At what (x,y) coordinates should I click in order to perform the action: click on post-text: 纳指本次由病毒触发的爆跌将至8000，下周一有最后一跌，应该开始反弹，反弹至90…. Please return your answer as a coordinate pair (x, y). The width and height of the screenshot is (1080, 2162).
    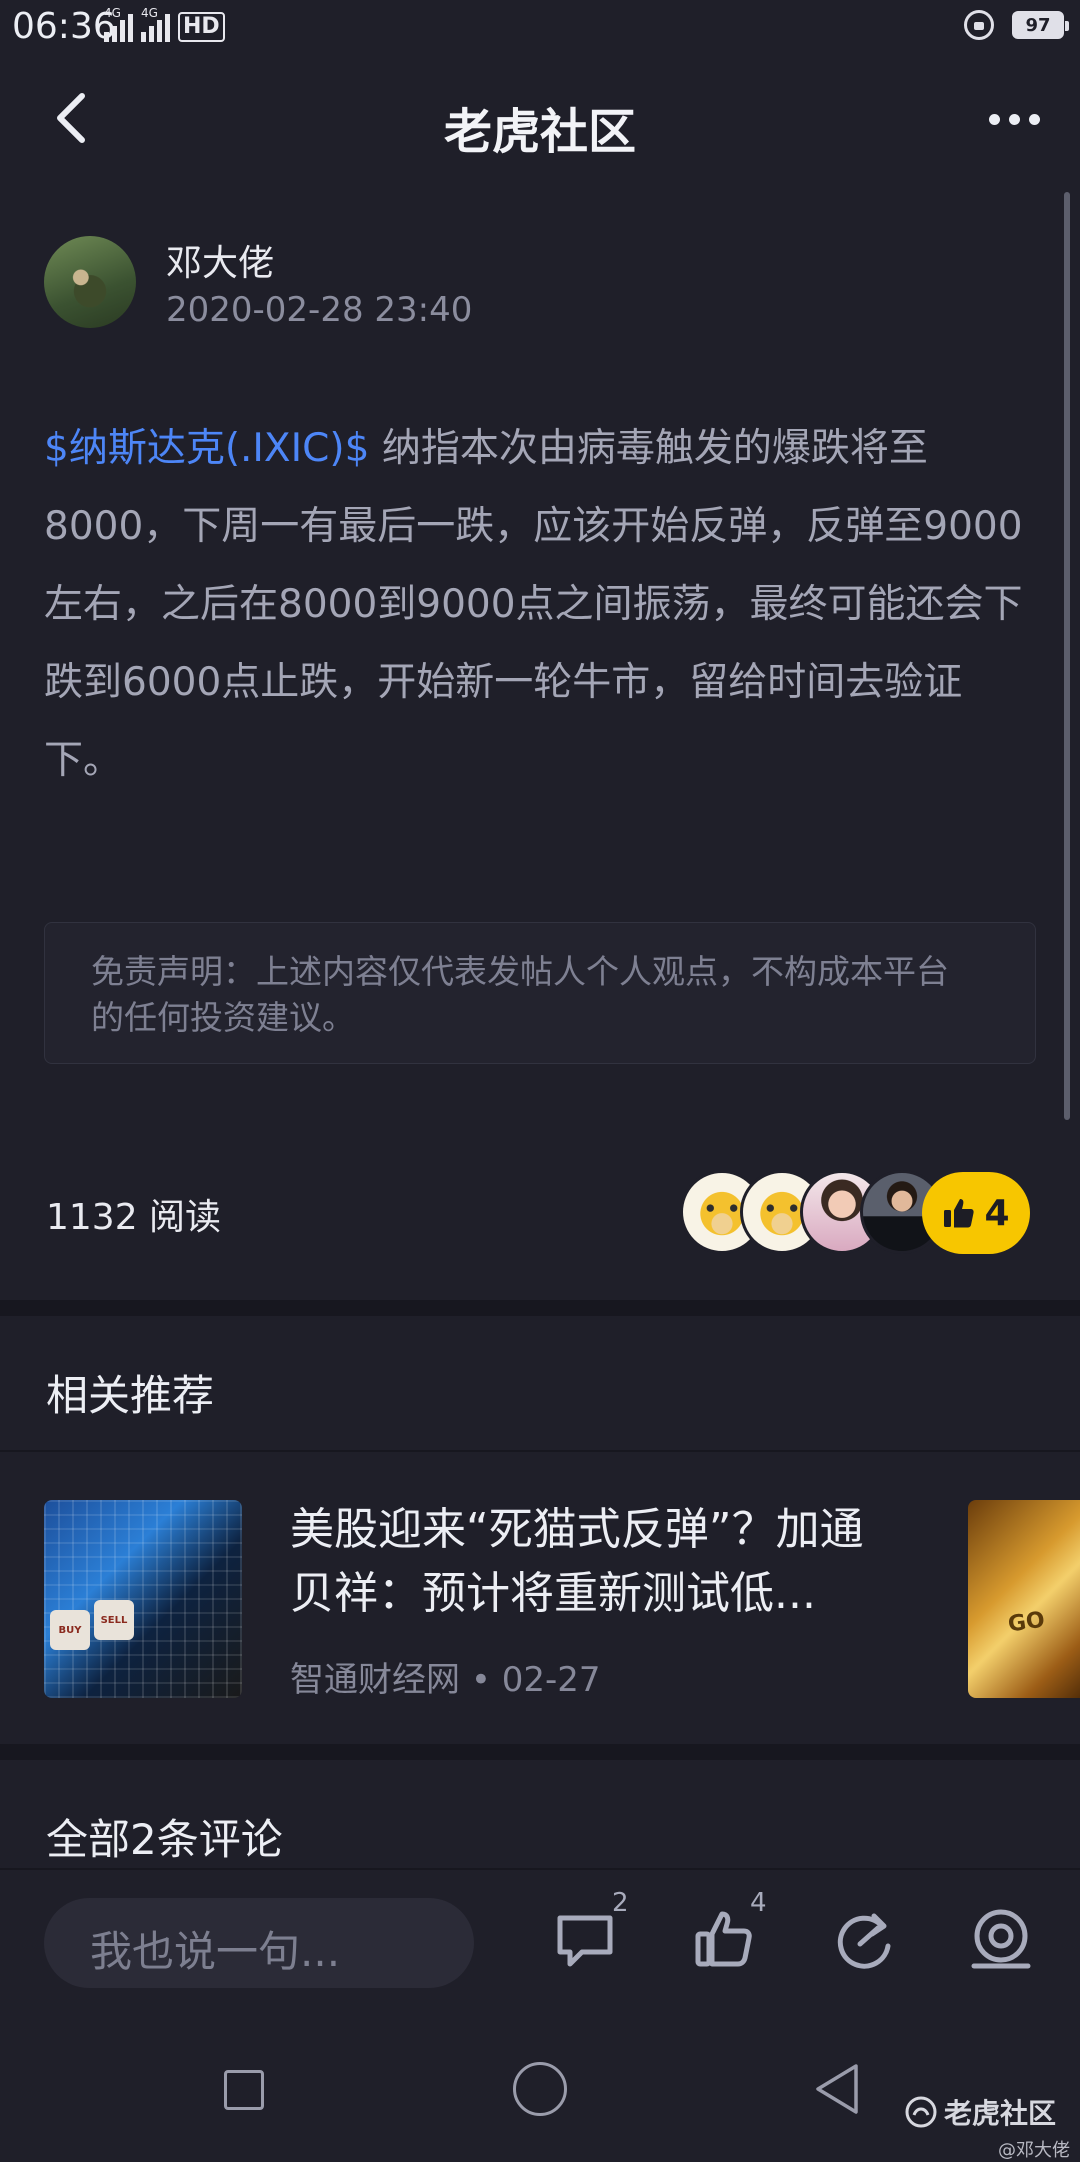
    Looking at the image, I should click on (533, 604).